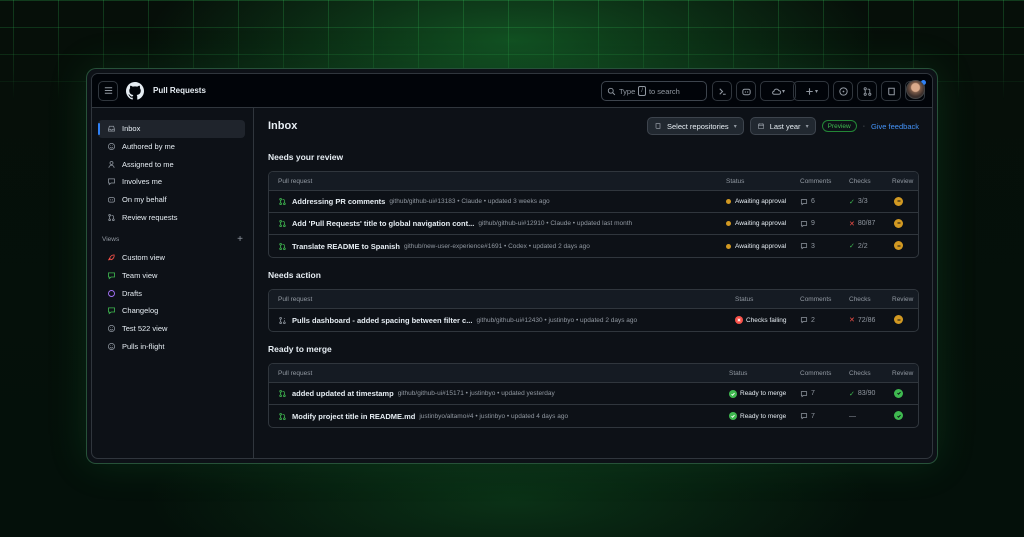 This screenshot has width=1024, height=537. What do you see at coordinates (171, 347) in the screenshot?
I see `sidebar-view-pulls-in-flight: Pulls in-flight` at bounding box center [171, 347].